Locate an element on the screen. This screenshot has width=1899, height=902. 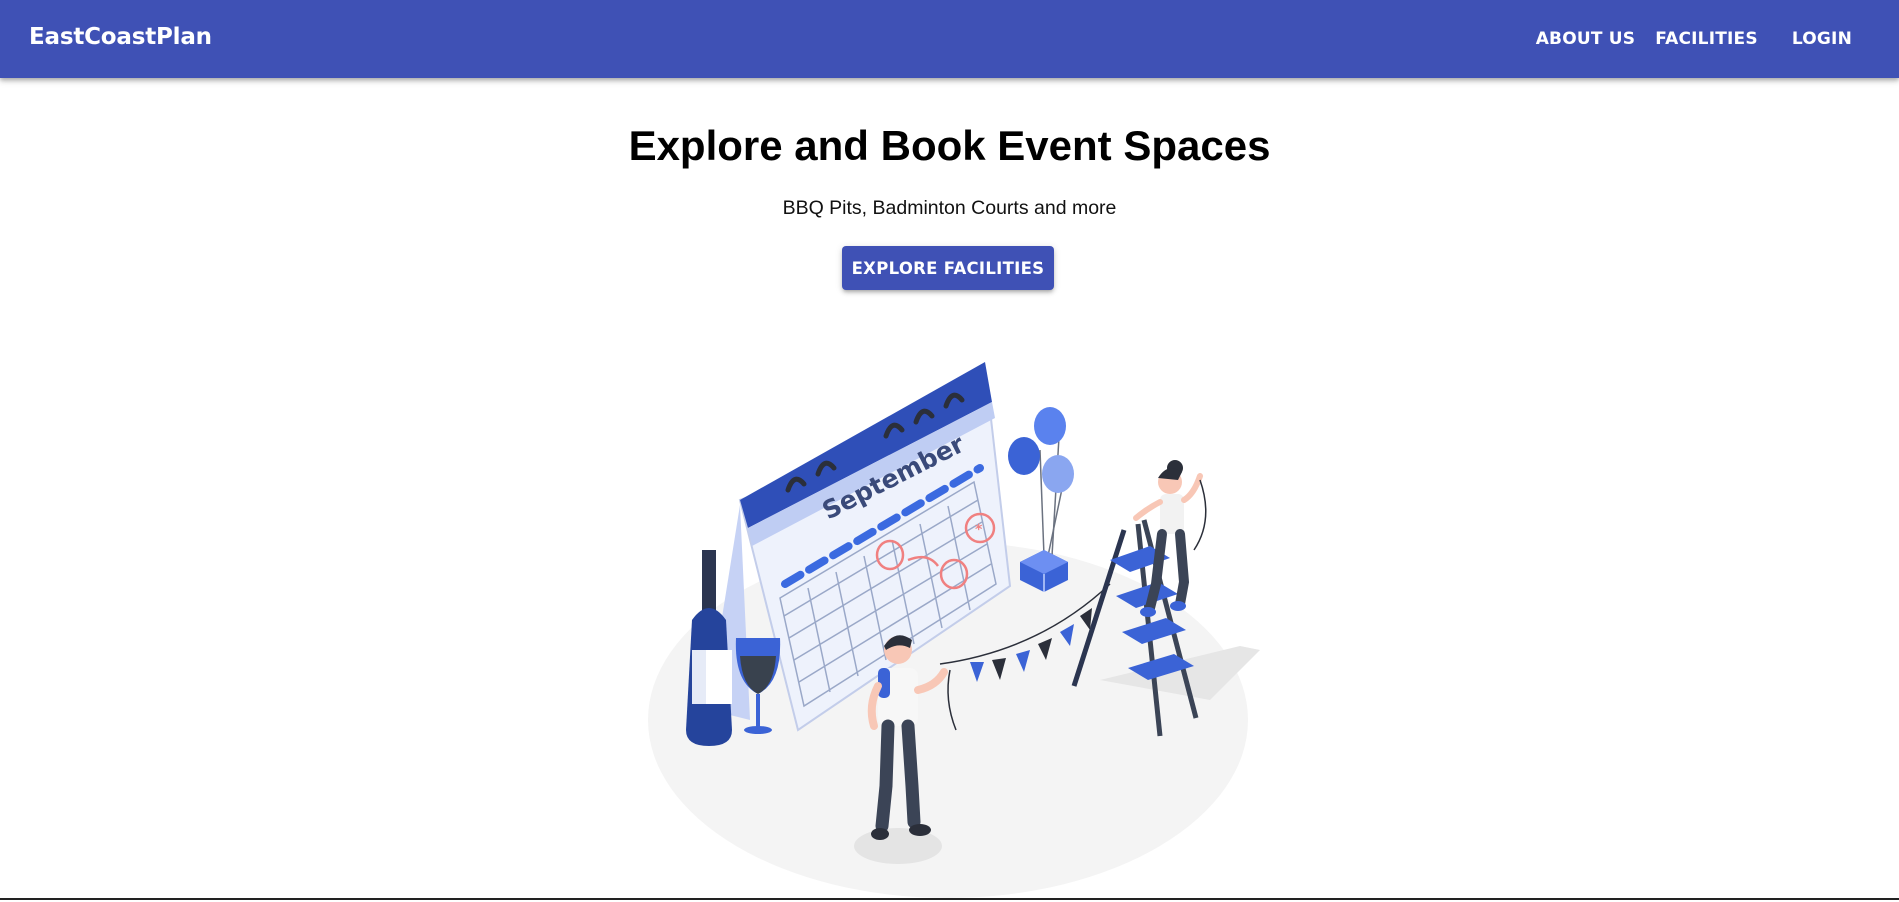
nav-facilities: FACILITIES is located at coordinates (1706, 39).